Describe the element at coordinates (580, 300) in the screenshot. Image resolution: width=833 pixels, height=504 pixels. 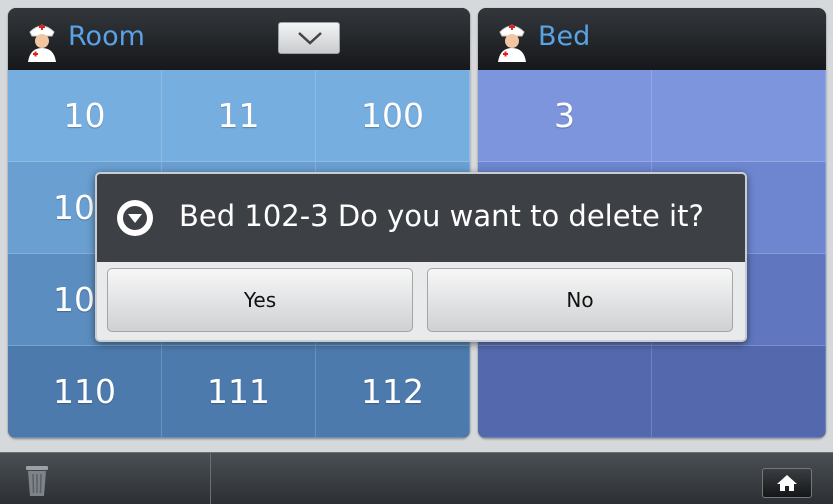
I see `no-button: No` at that location.